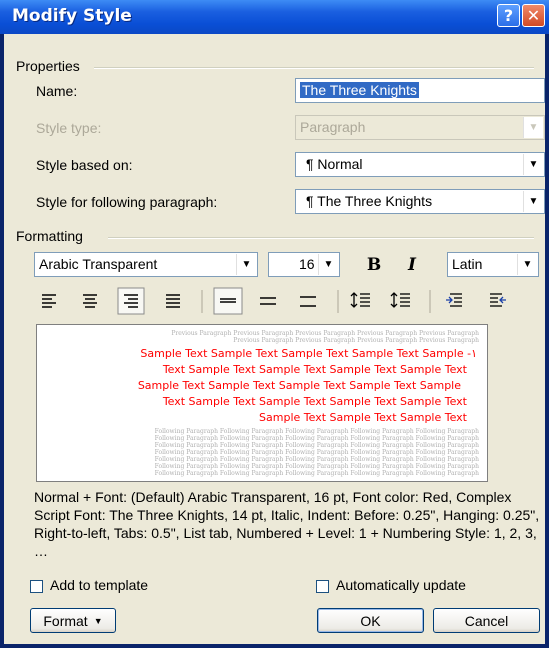 This screenshot has height=648, width=549. Describe the element at coordinates (412, 265) in the screenshot. I see `italic-button: I` at that location.